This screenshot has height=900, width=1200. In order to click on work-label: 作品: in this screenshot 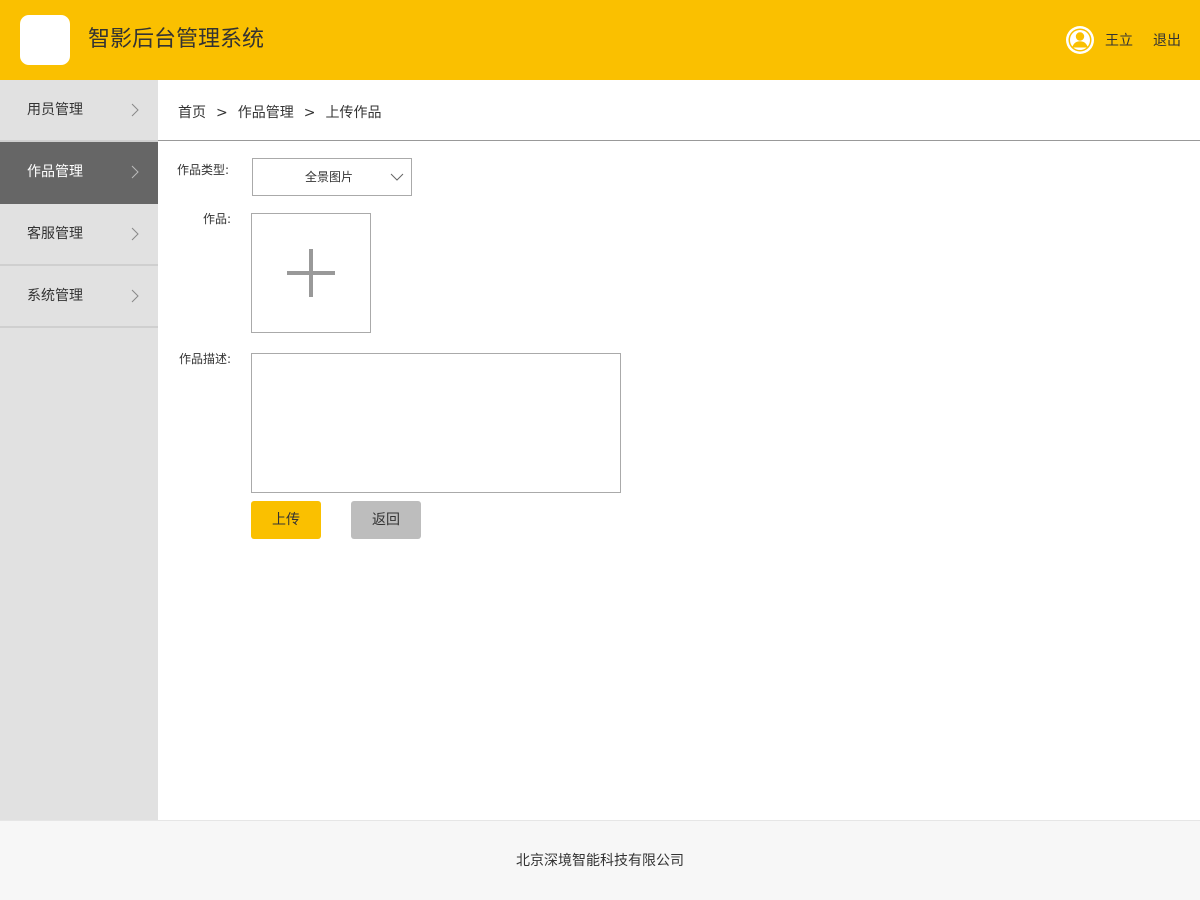, I will do `click(217, 219)`.